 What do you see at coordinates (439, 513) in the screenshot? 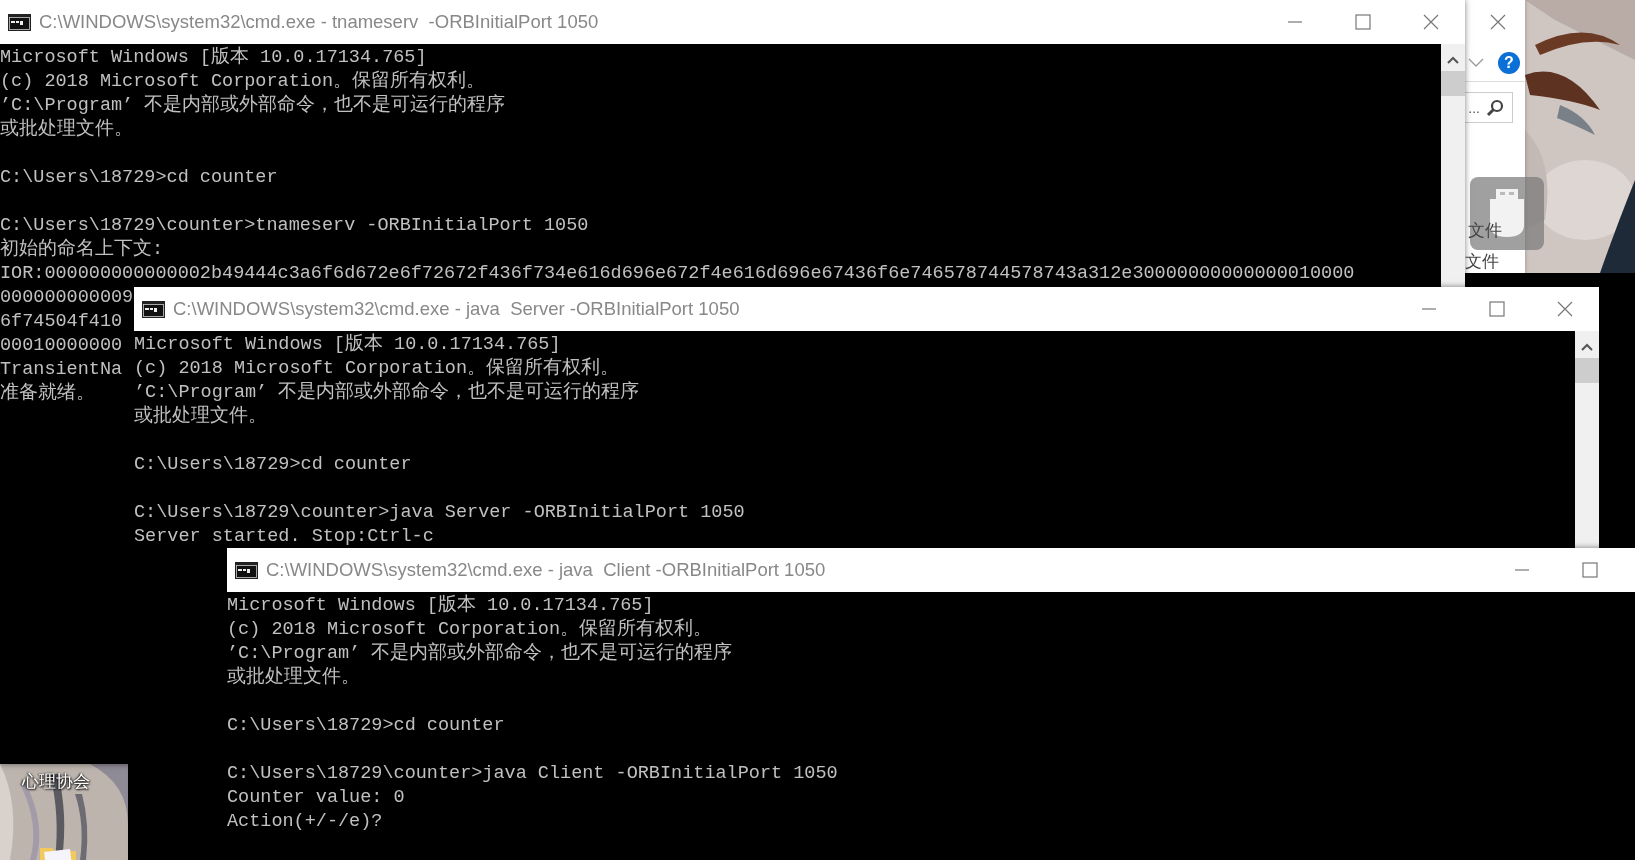
I see `console-line: C:\Users\18729\counter>java Server -ORBInitialPort 1050` at bounding box center [439, 513].